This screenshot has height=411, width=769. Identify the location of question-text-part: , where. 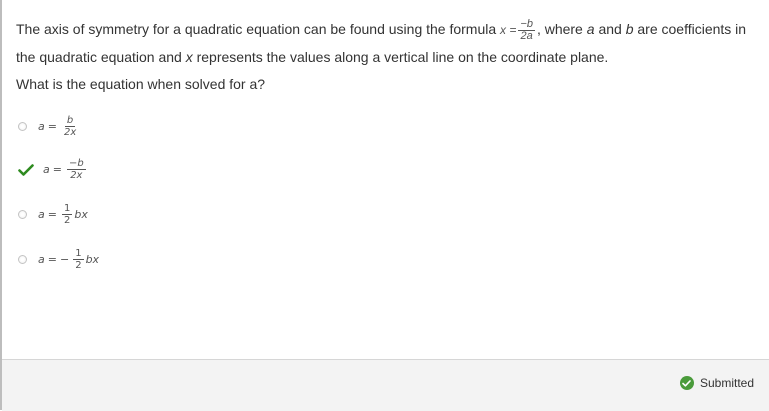
(559, 29).